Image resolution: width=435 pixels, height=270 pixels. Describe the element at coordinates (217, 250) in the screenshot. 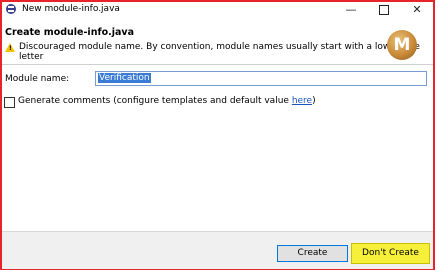

I see `button-bar: Create Don't Create` at that location.